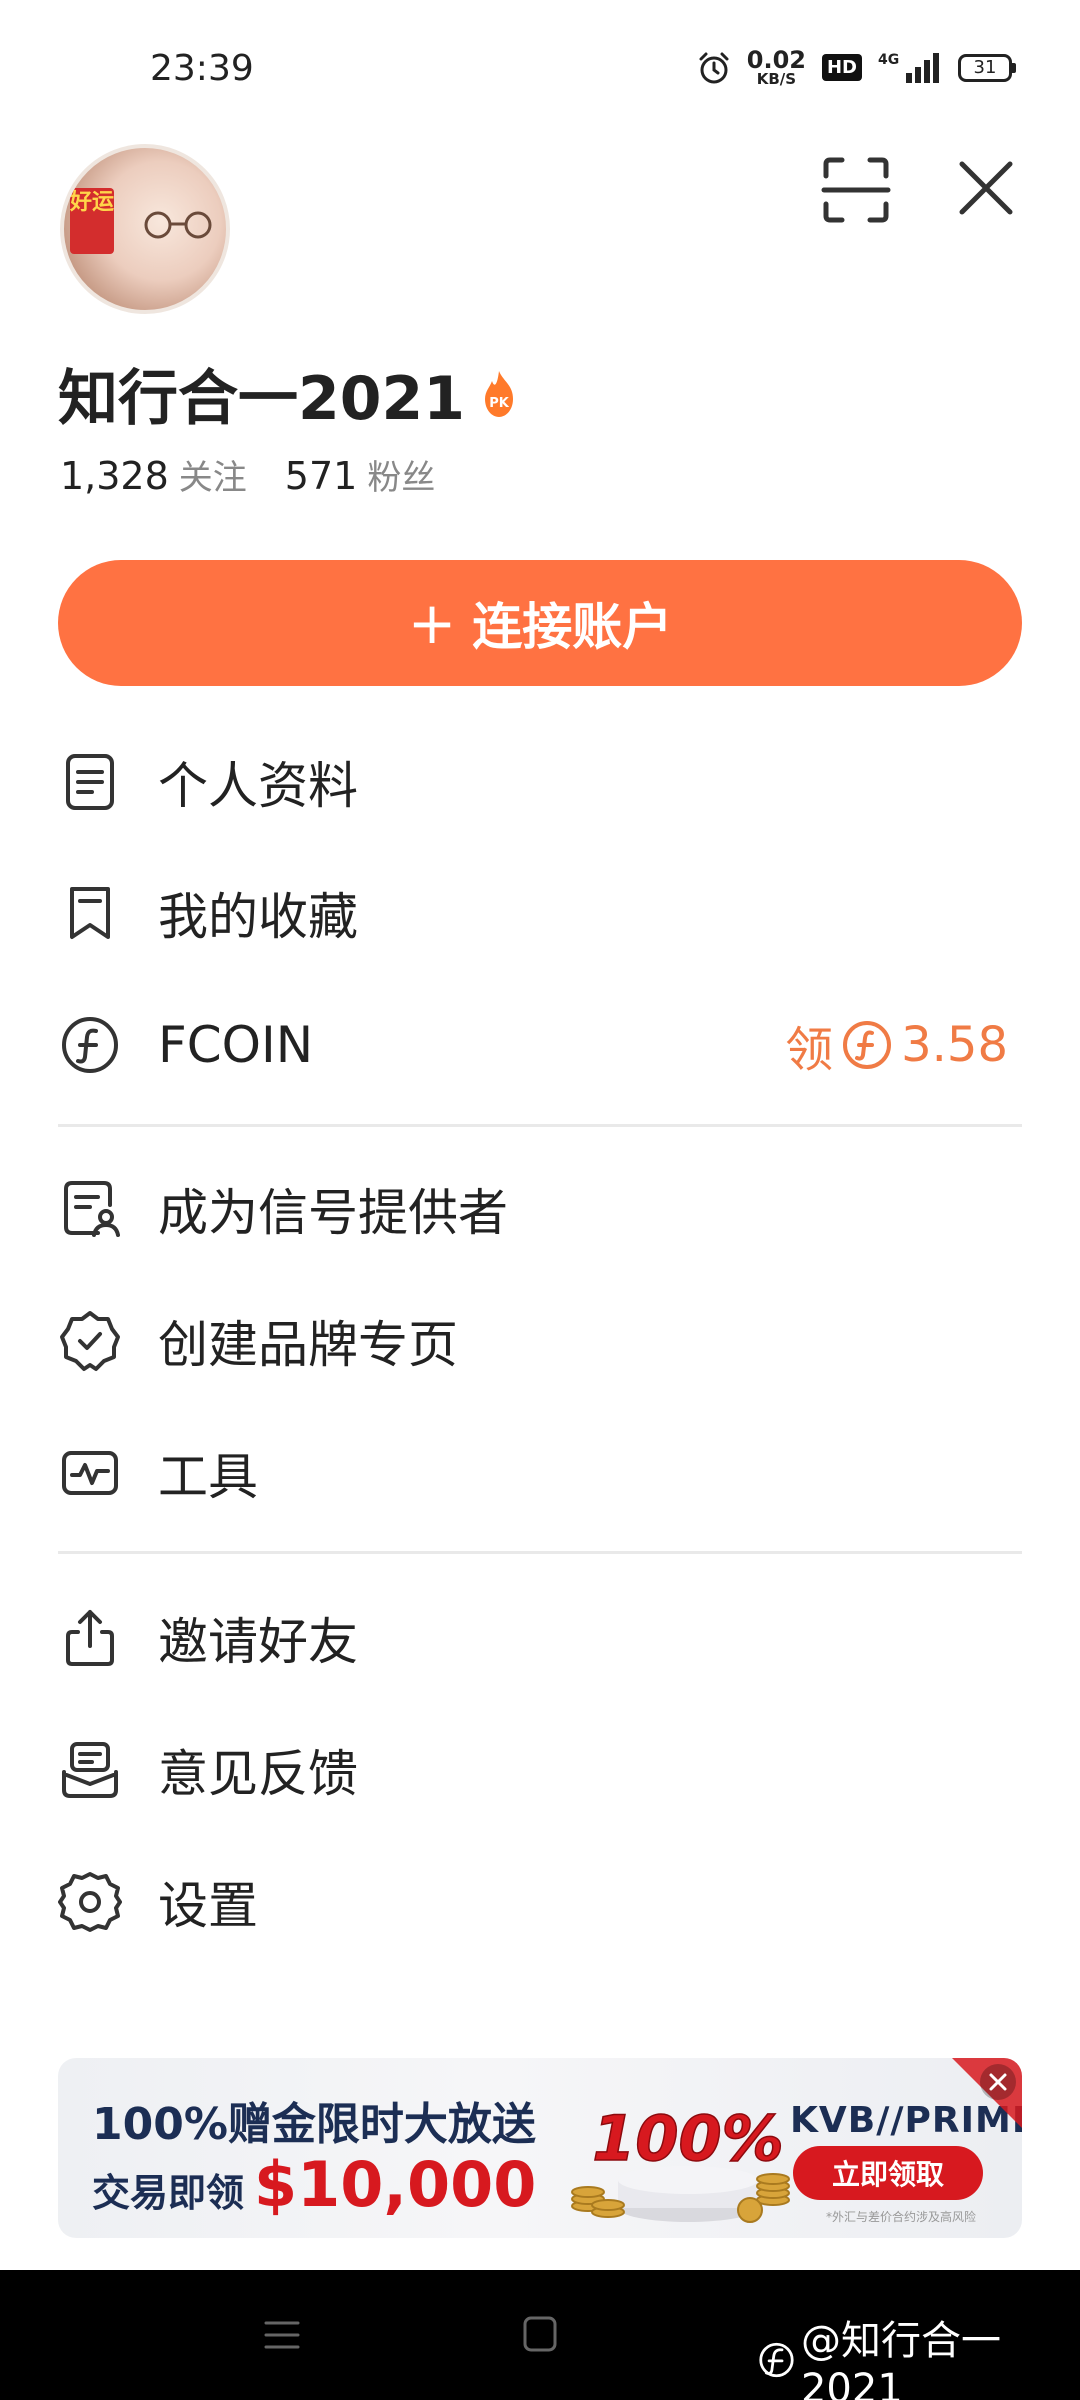 This screenshot has width=1080, height=2400. Describe the element at coordinates (888, 2173) in the screenshot. I see `banner-claim-button: 立即领取` at that location.